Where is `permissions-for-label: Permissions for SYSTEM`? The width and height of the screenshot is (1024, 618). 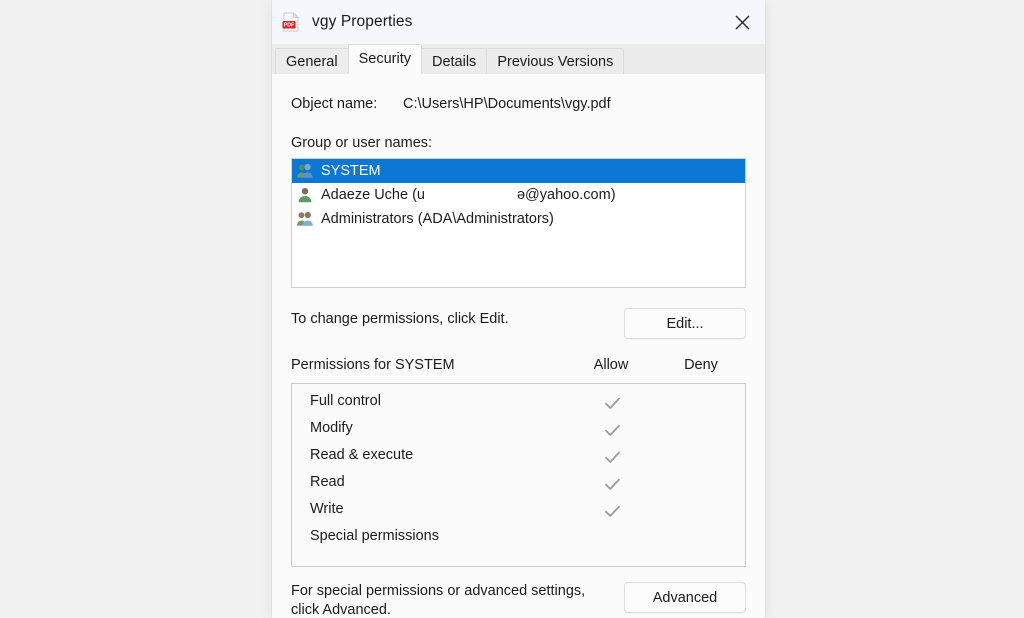 permissions-for-label: Permissions for SYSTEM is located at coordinates (373, 365).